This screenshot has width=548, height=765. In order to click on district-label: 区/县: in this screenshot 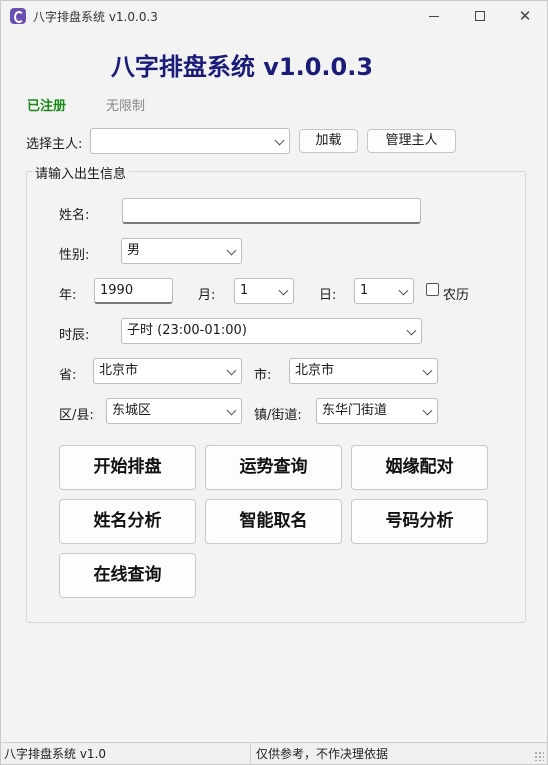, I will do `click(76, 415)`.